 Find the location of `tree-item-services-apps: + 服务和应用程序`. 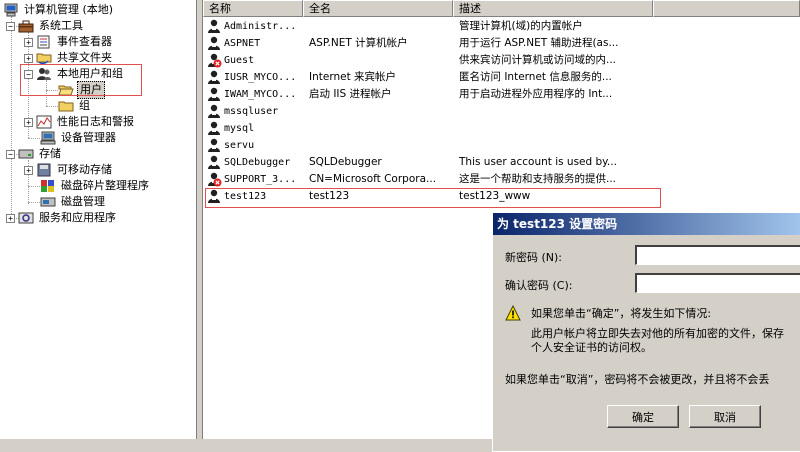

tree-item-services-apps: + 服务和应用程序 is located at coordinates (62, 218).